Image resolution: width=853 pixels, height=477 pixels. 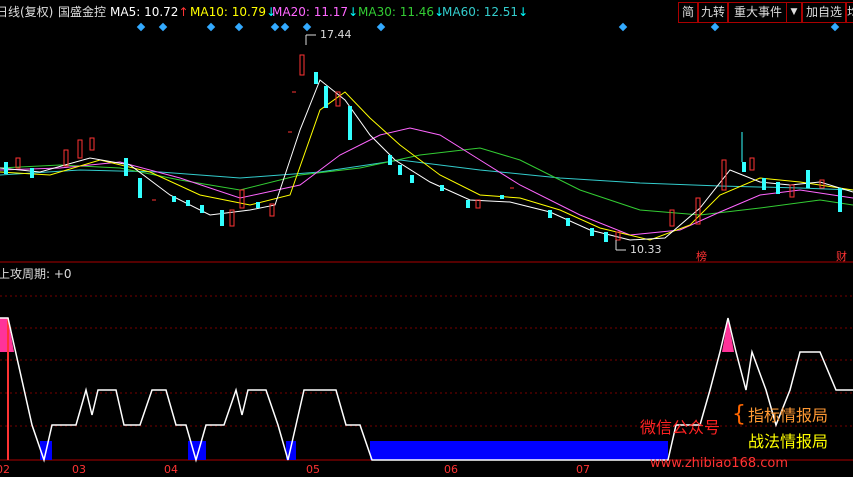 What do you see at coordinates (646, 249) in the screenshot?
I see `low-price-label: 10.33` at bounding box center [646, 249].